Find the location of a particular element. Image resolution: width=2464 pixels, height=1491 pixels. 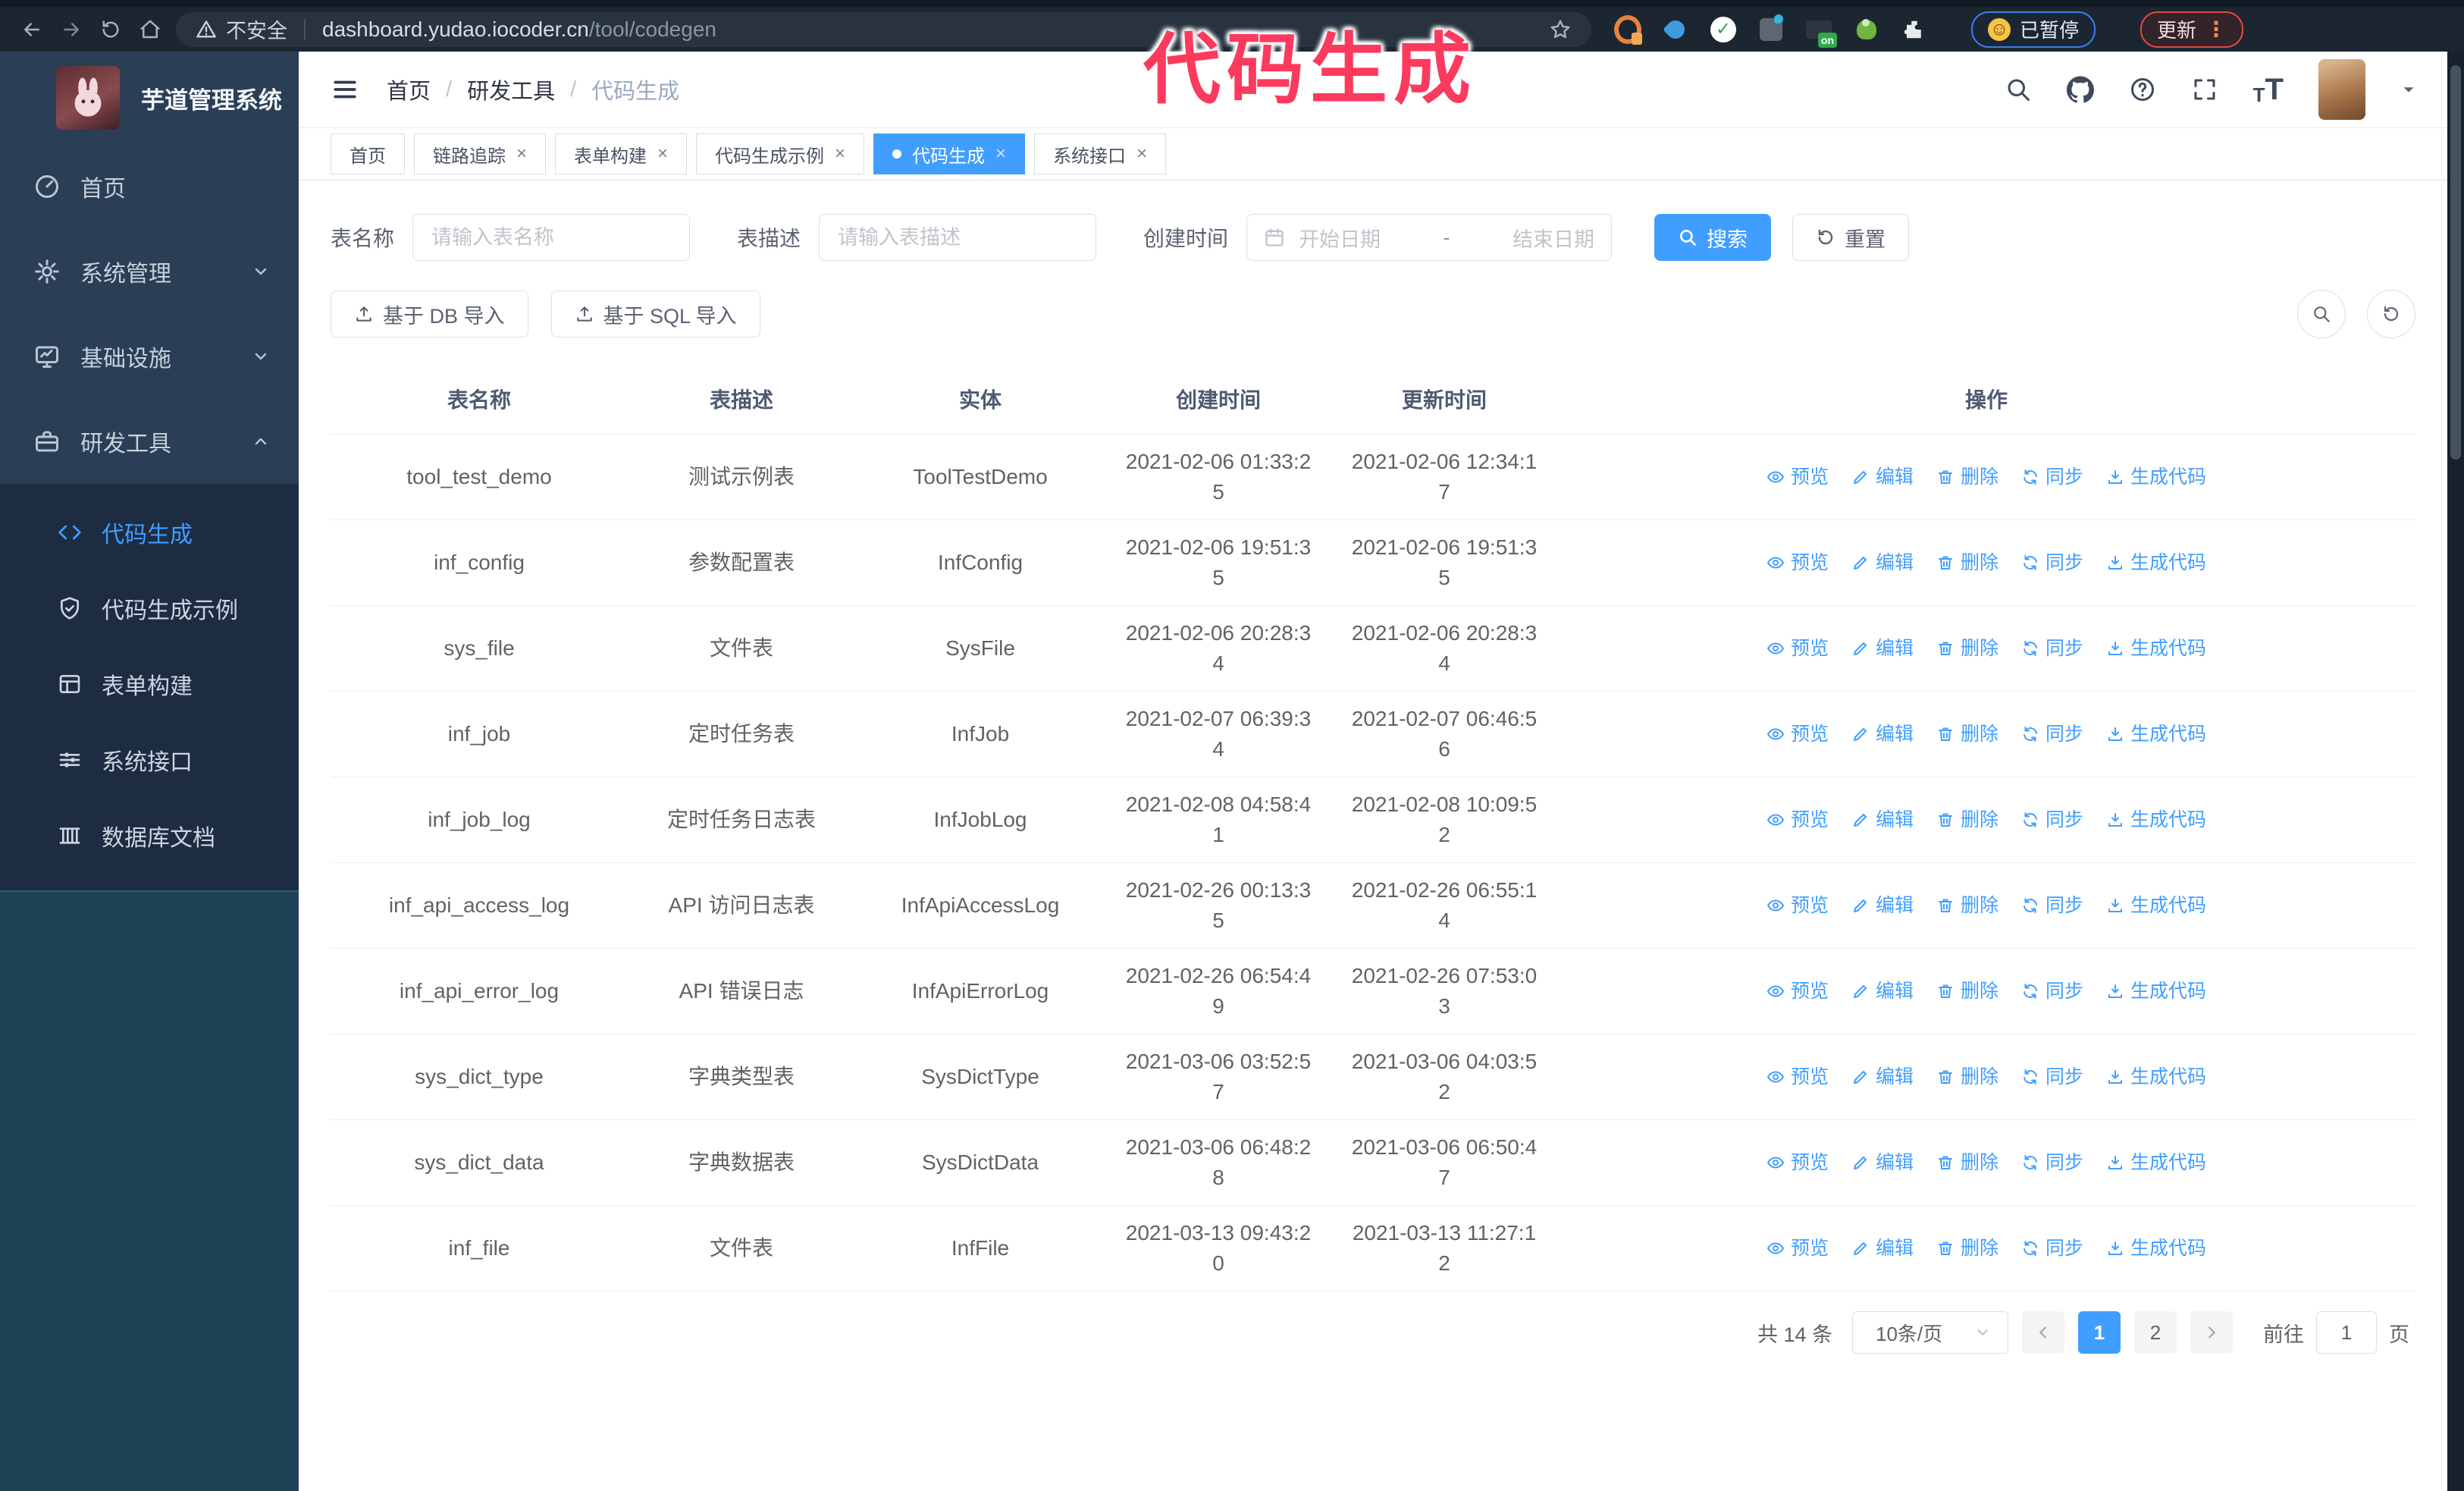

prev-page-button is located at coordinates (2043, 1332).